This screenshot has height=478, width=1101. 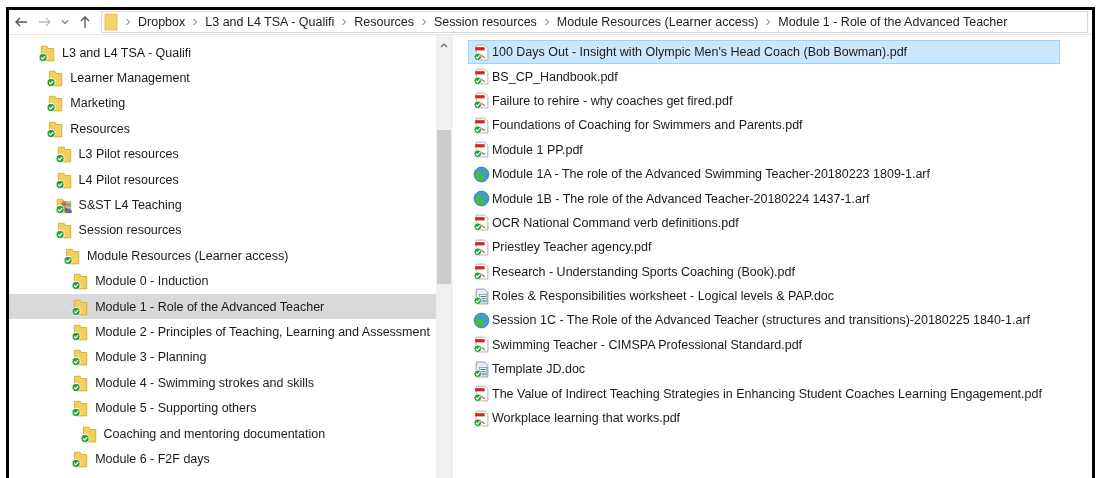 What do you see at coordinates (537, 149) in the screenshot?
I see `file-name: Module 1 PP.pdf` at bounding box center [537, 149].